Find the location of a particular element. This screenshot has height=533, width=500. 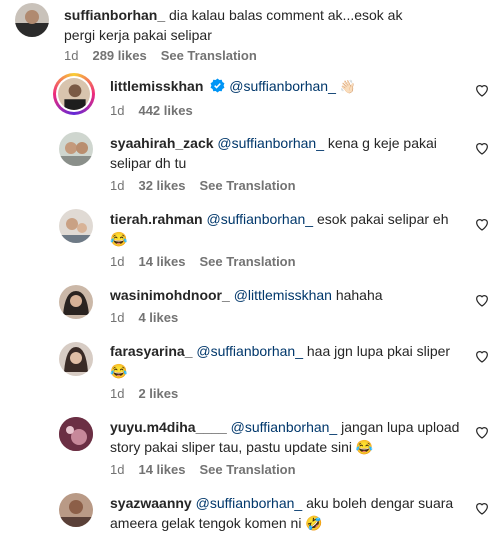

comment-body: hahaha is located at coordinates (359, 295).